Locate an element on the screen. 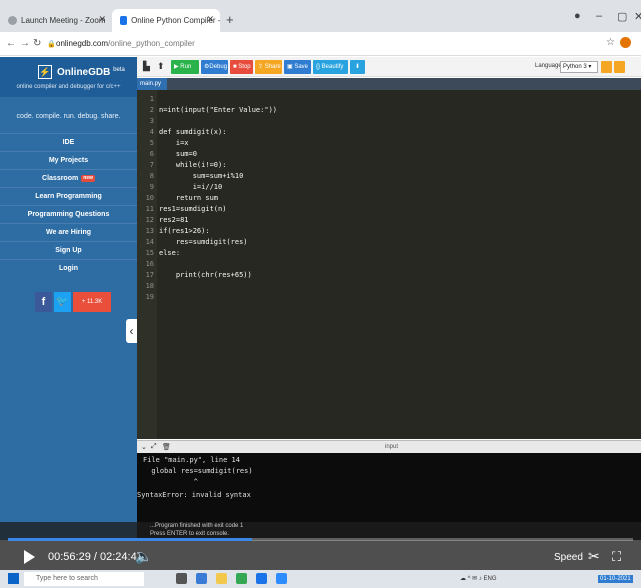  expand-icon: ⤢ is located at coordinates (154, 447).